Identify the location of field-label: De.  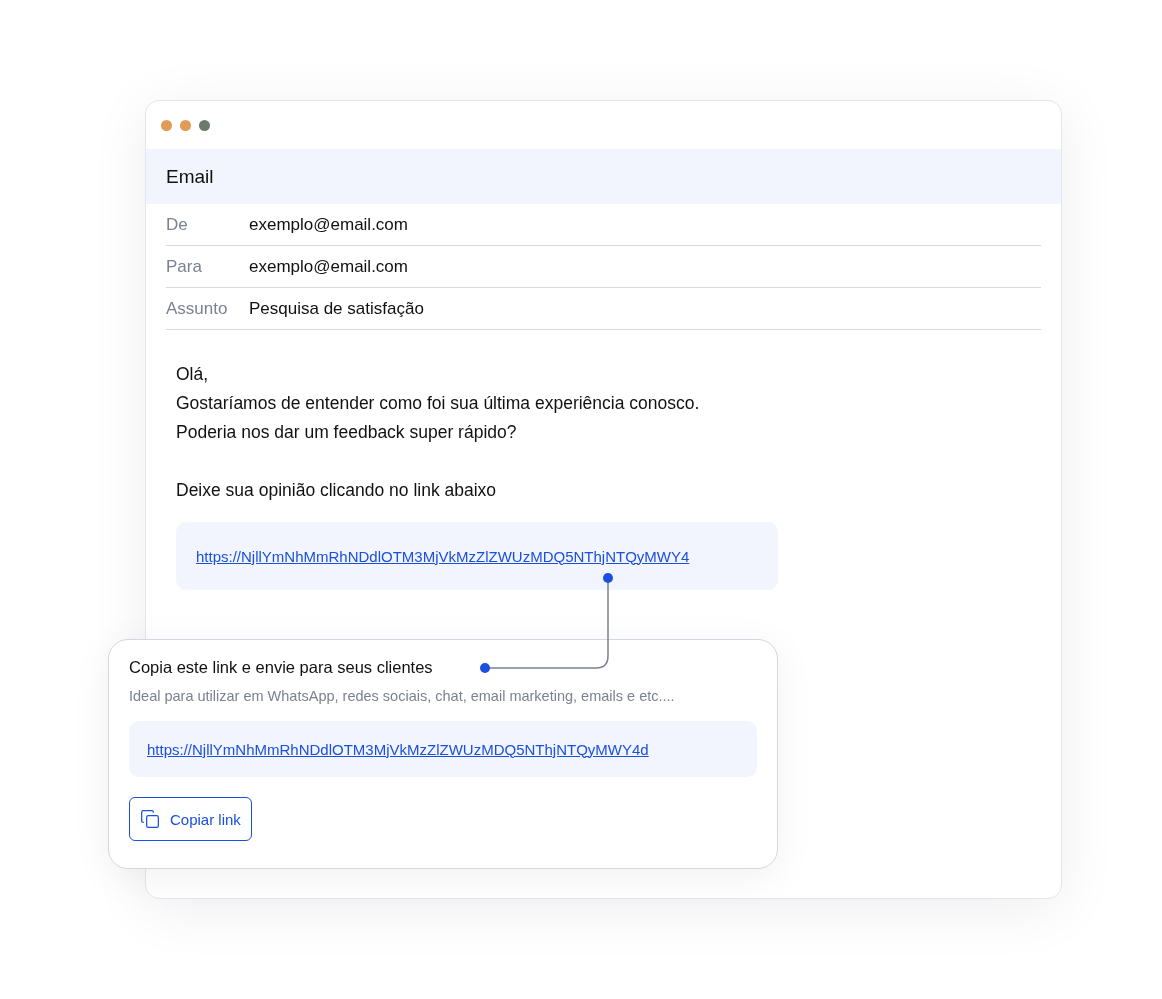
(177, 224).